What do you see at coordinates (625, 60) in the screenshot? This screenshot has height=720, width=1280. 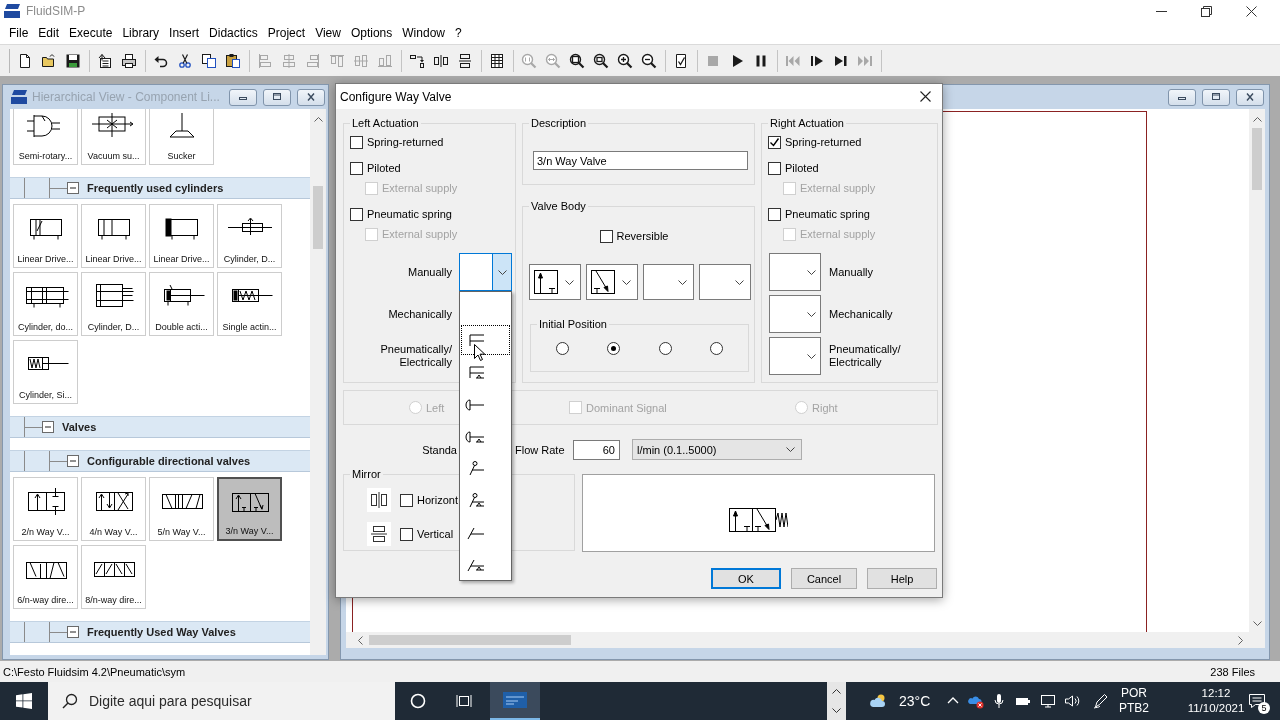 I see `zoom-in-icon` at bounding box center [625, 60].